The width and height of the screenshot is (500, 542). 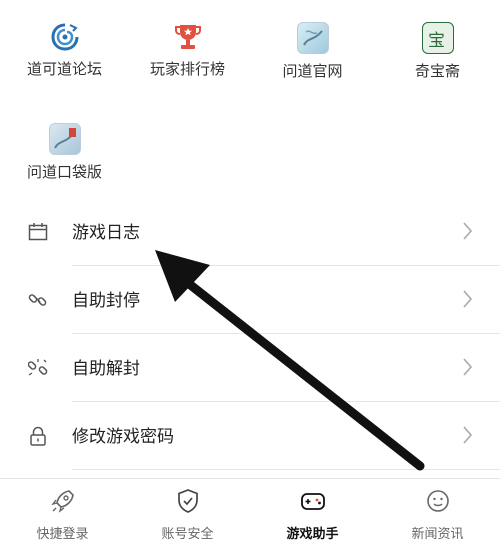 I want to click on app-treasure-shop: 宝 奇宝斋, so click(x=437, y=51).